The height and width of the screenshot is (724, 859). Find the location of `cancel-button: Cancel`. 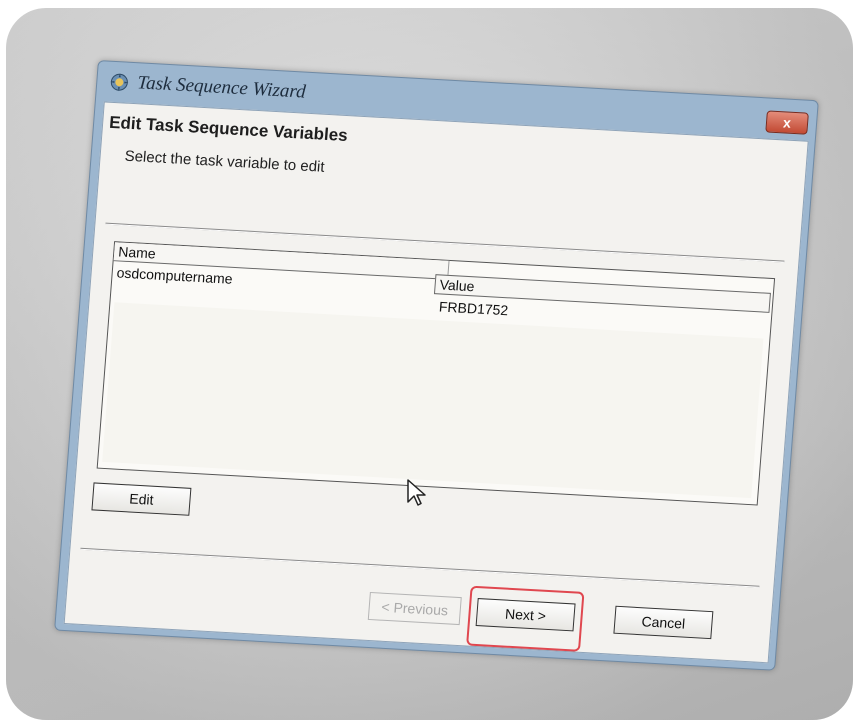

cancel-button: Cancel is located at coordinates (663, 622).